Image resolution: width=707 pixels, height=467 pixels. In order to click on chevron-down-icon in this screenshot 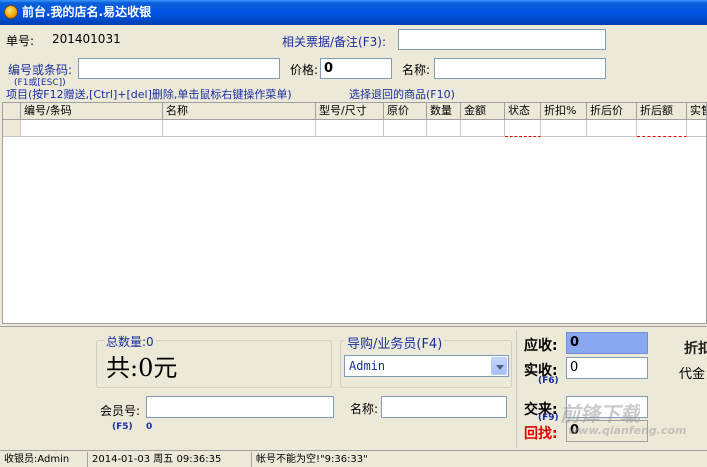, I will do `click(500, 367)`.